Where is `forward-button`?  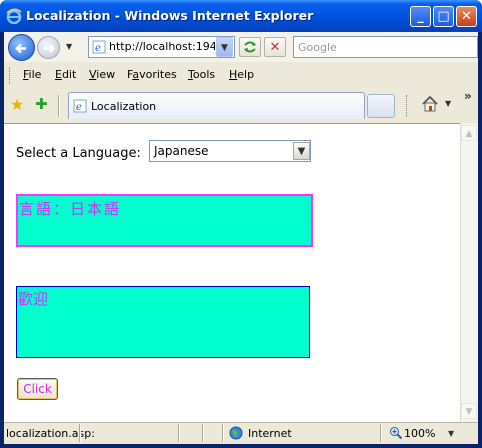
forward-button is located at coordinates (48, 47).